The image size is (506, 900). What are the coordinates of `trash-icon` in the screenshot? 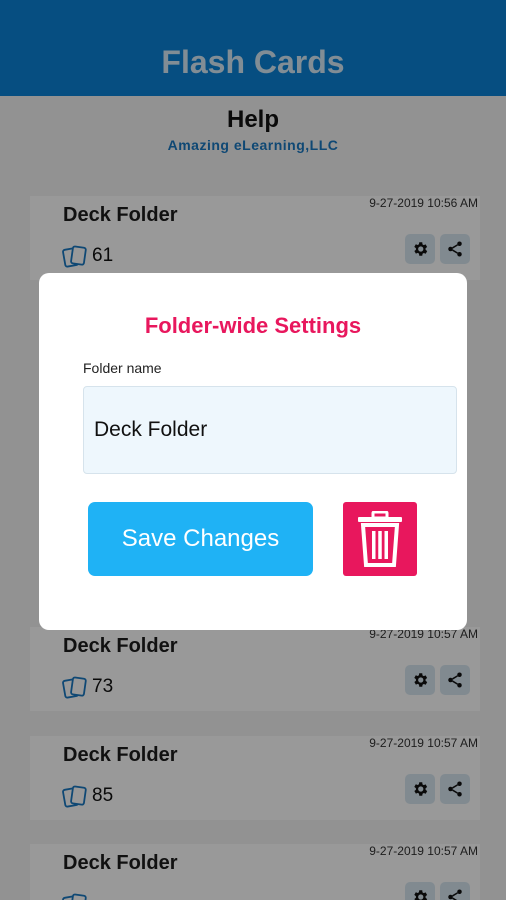 It's located at (380, 539).